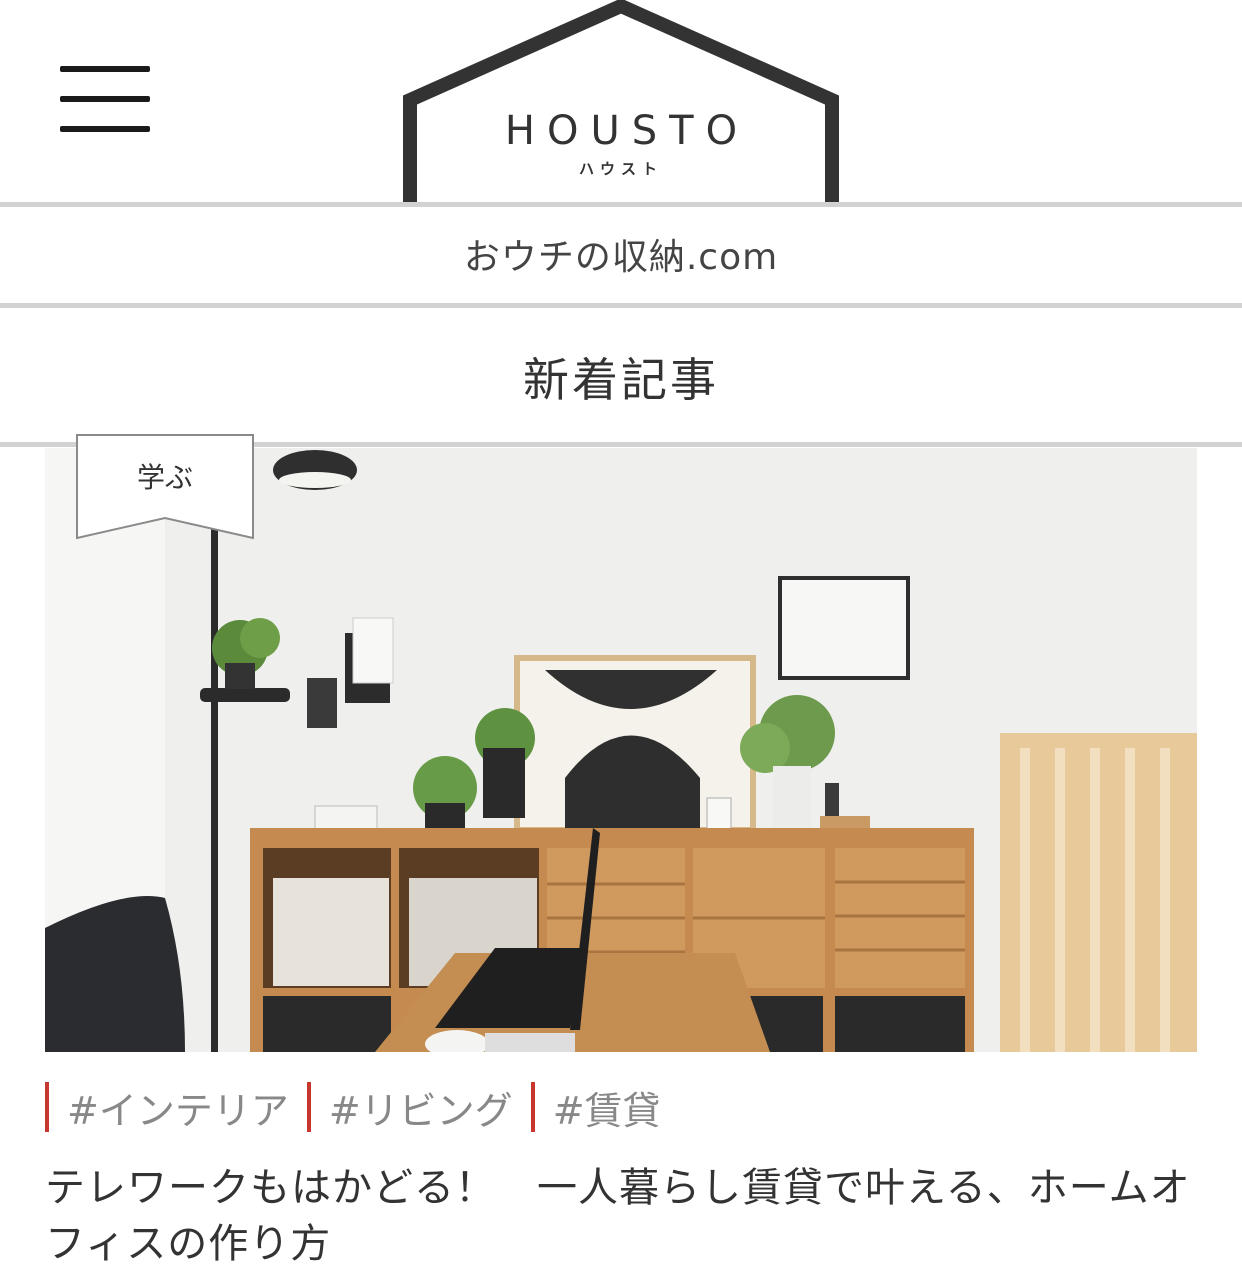 This screenshot has width=1242, height=1287. I want to click on site-name: おウチの収納.com, so click(621, 254).